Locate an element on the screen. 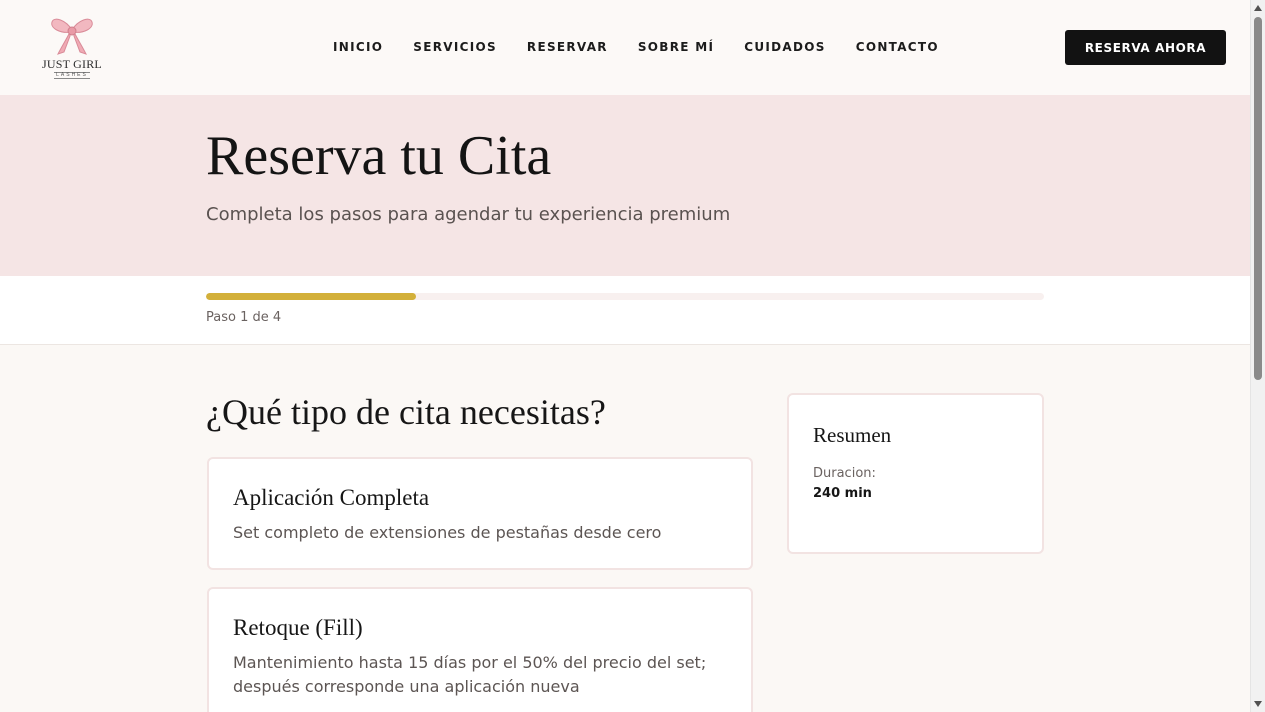 The height and width of the screenshot is (712, 1265). brand-logo: JUST GIRL LASHES is located at coordinates (72, 48).